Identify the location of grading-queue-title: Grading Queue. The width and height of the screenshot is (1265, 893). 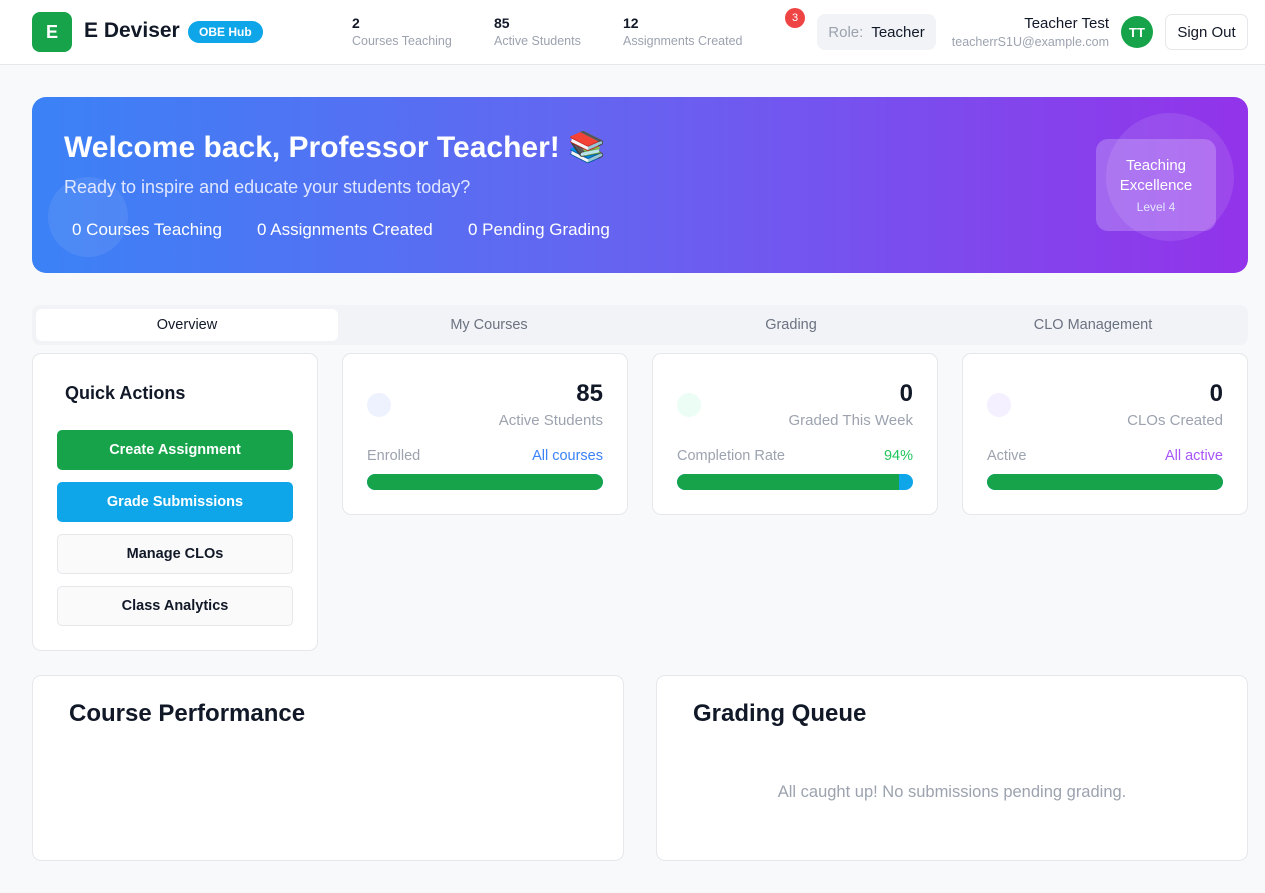
(780, 713).